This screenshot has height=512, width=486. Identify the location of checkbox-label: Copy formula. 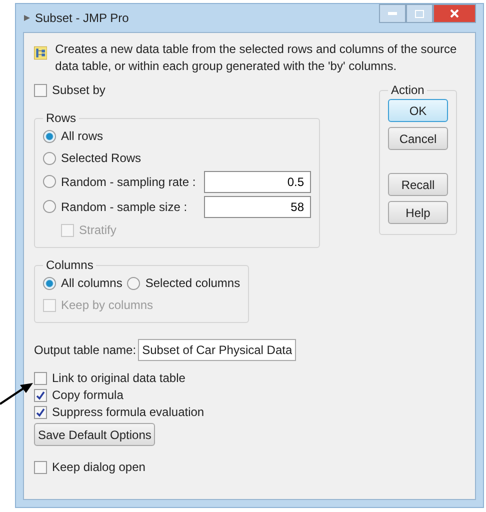
(88, 395).